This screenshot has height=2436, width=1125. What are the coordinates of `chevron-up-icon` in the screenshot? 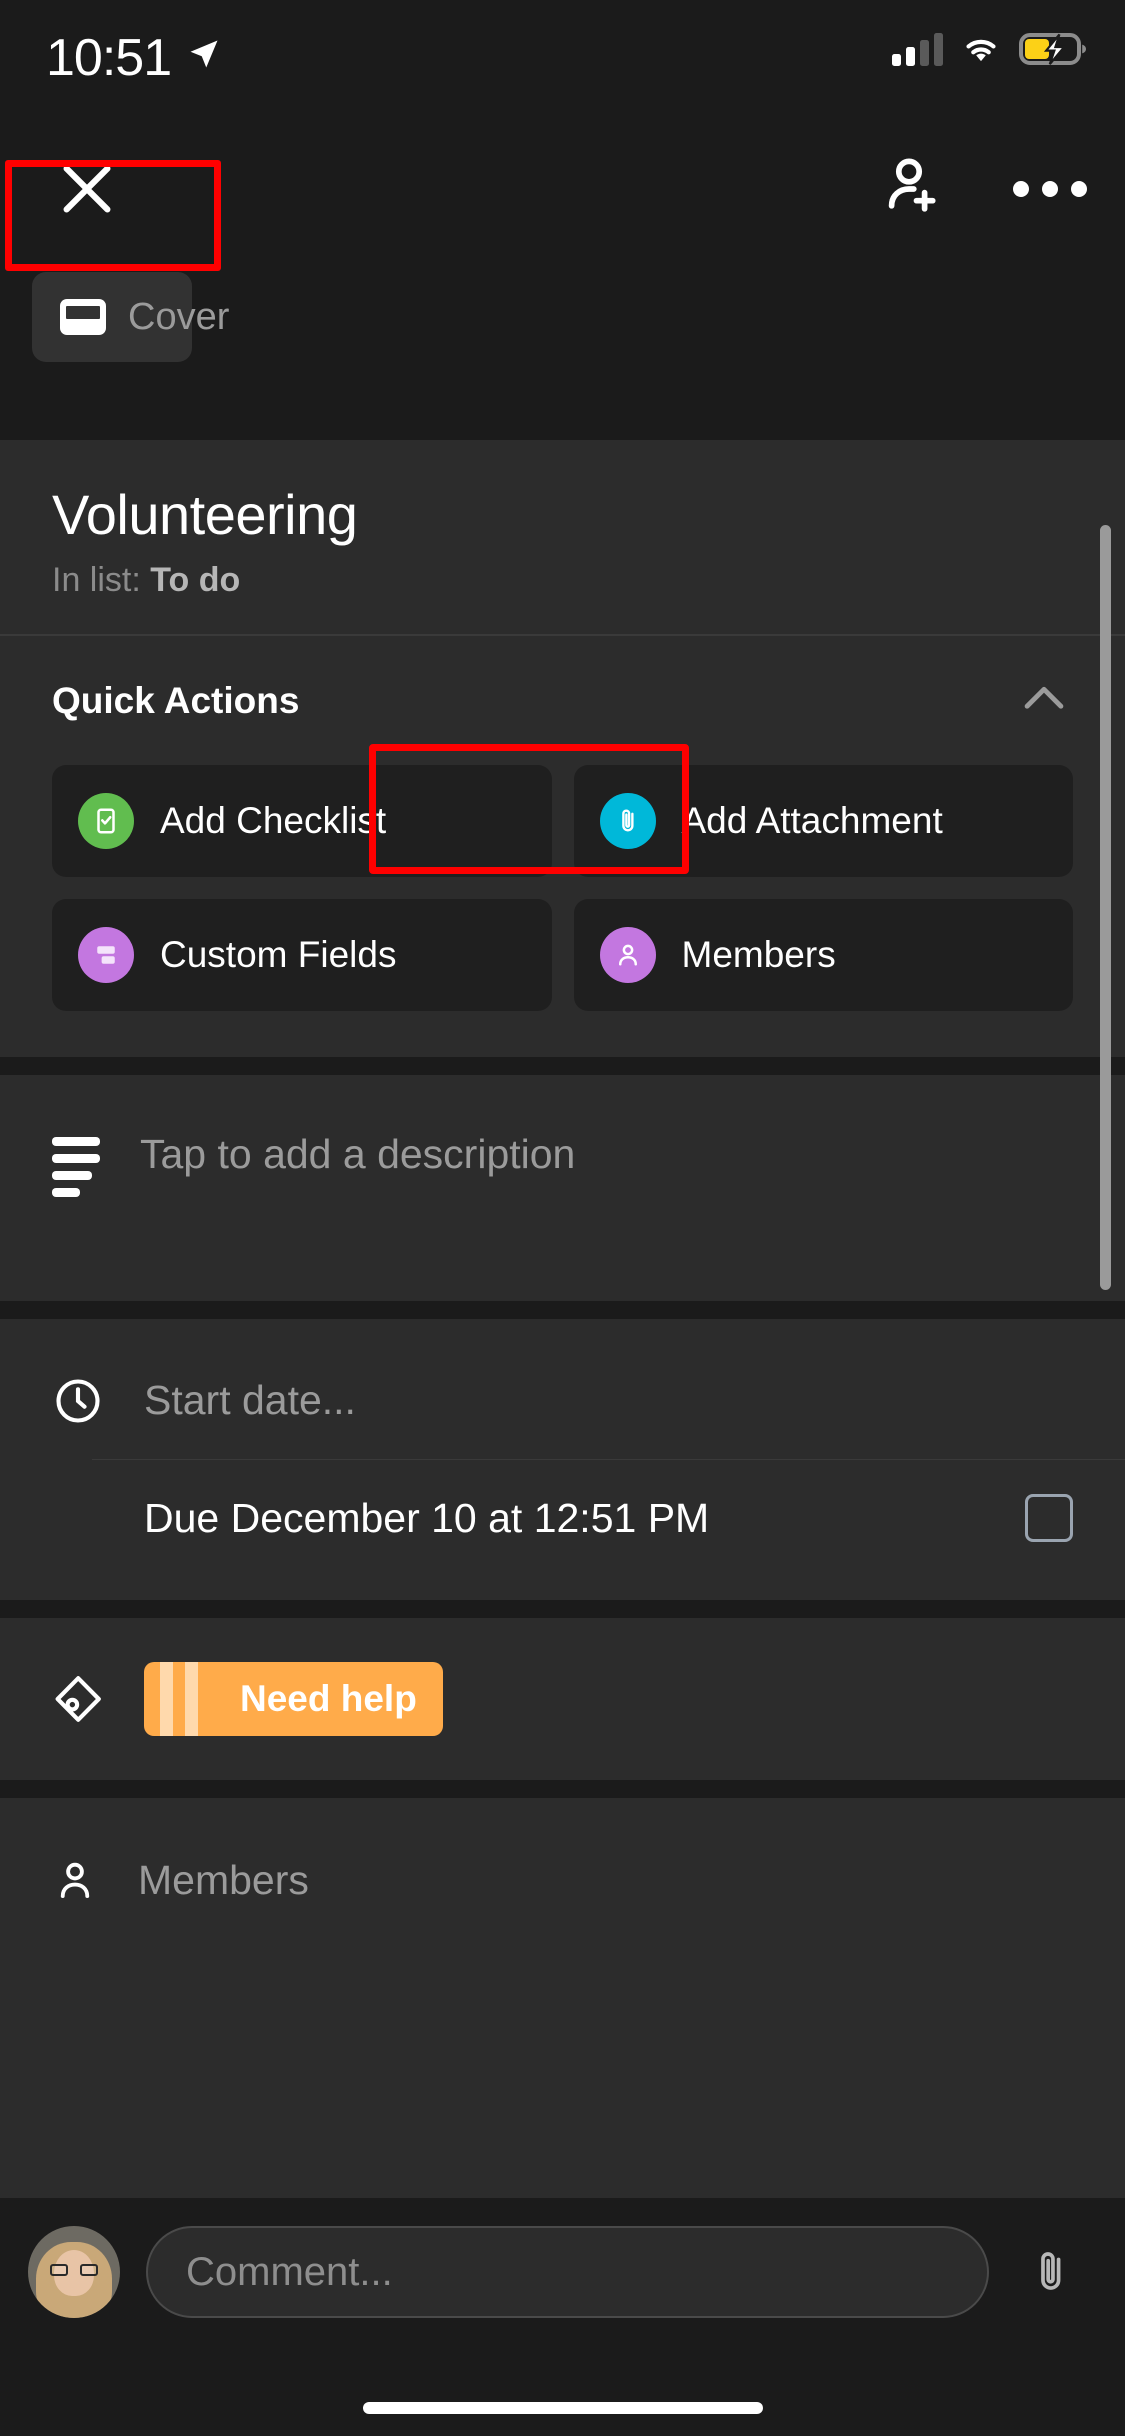 It's located at (1044, 701).